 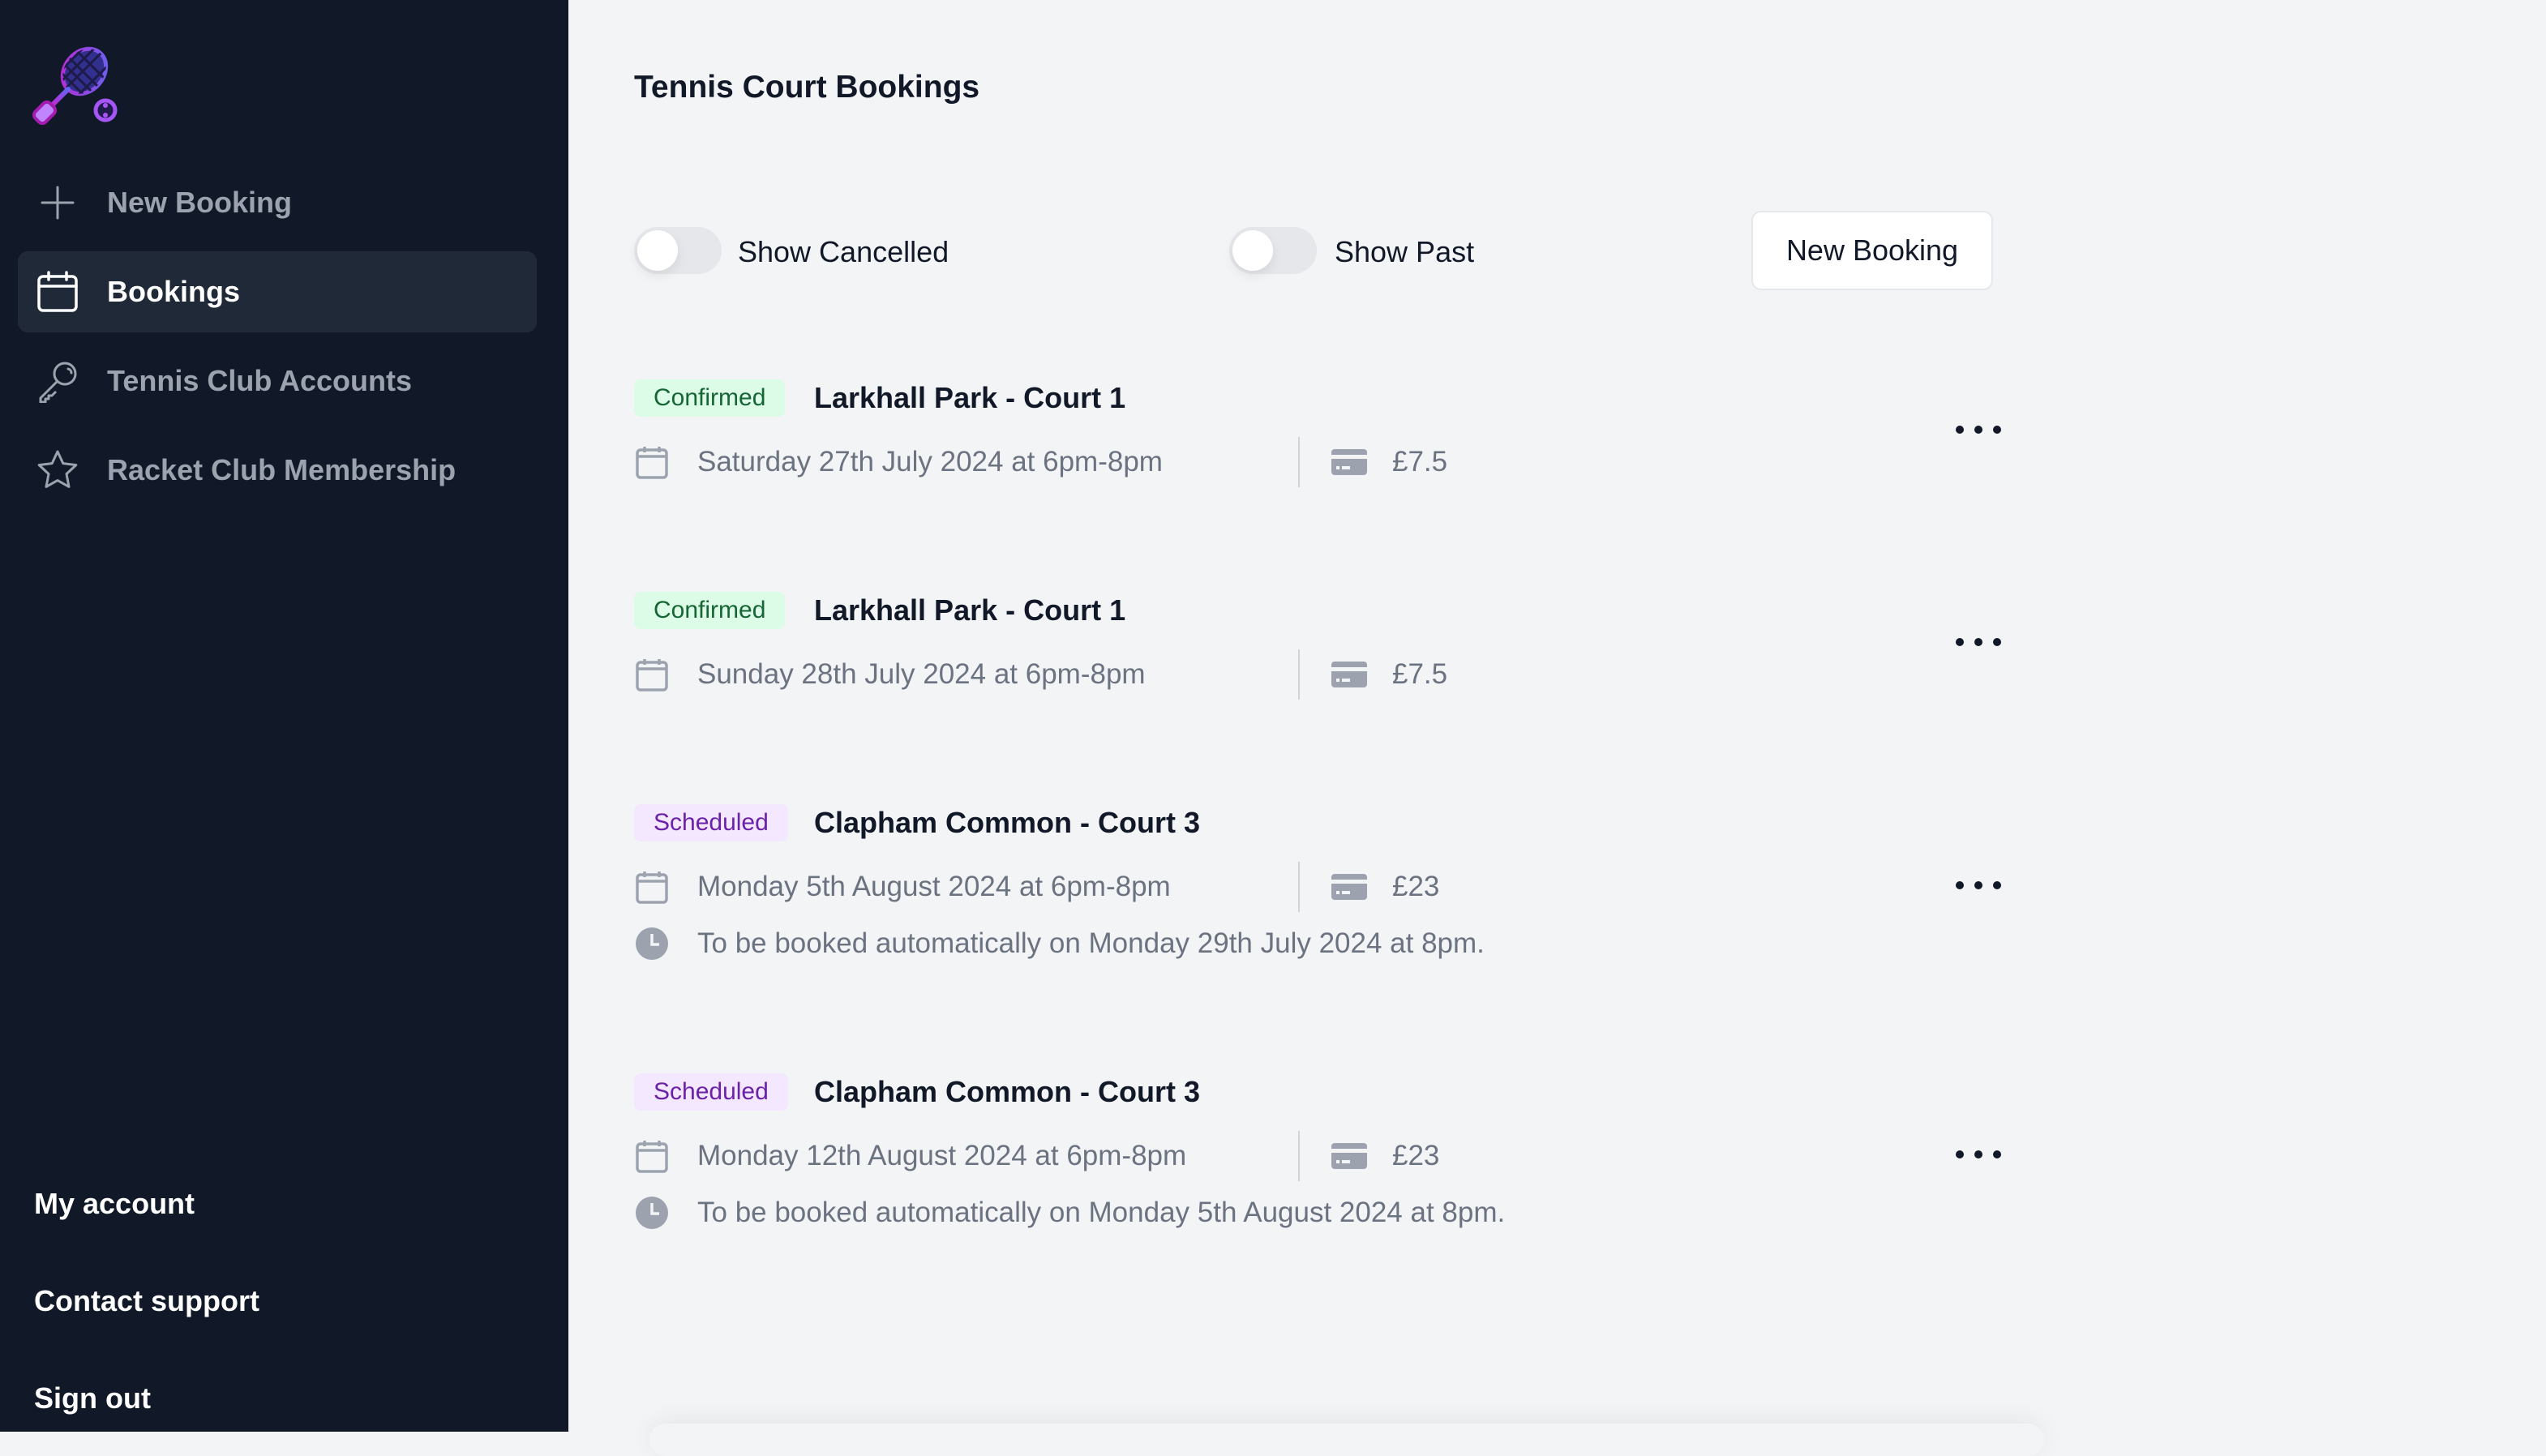 What do you see at coordinates (1872, 250) in the screenshot?
I see `new-booking-button: New Booking` at bounding box center [1872, 250].